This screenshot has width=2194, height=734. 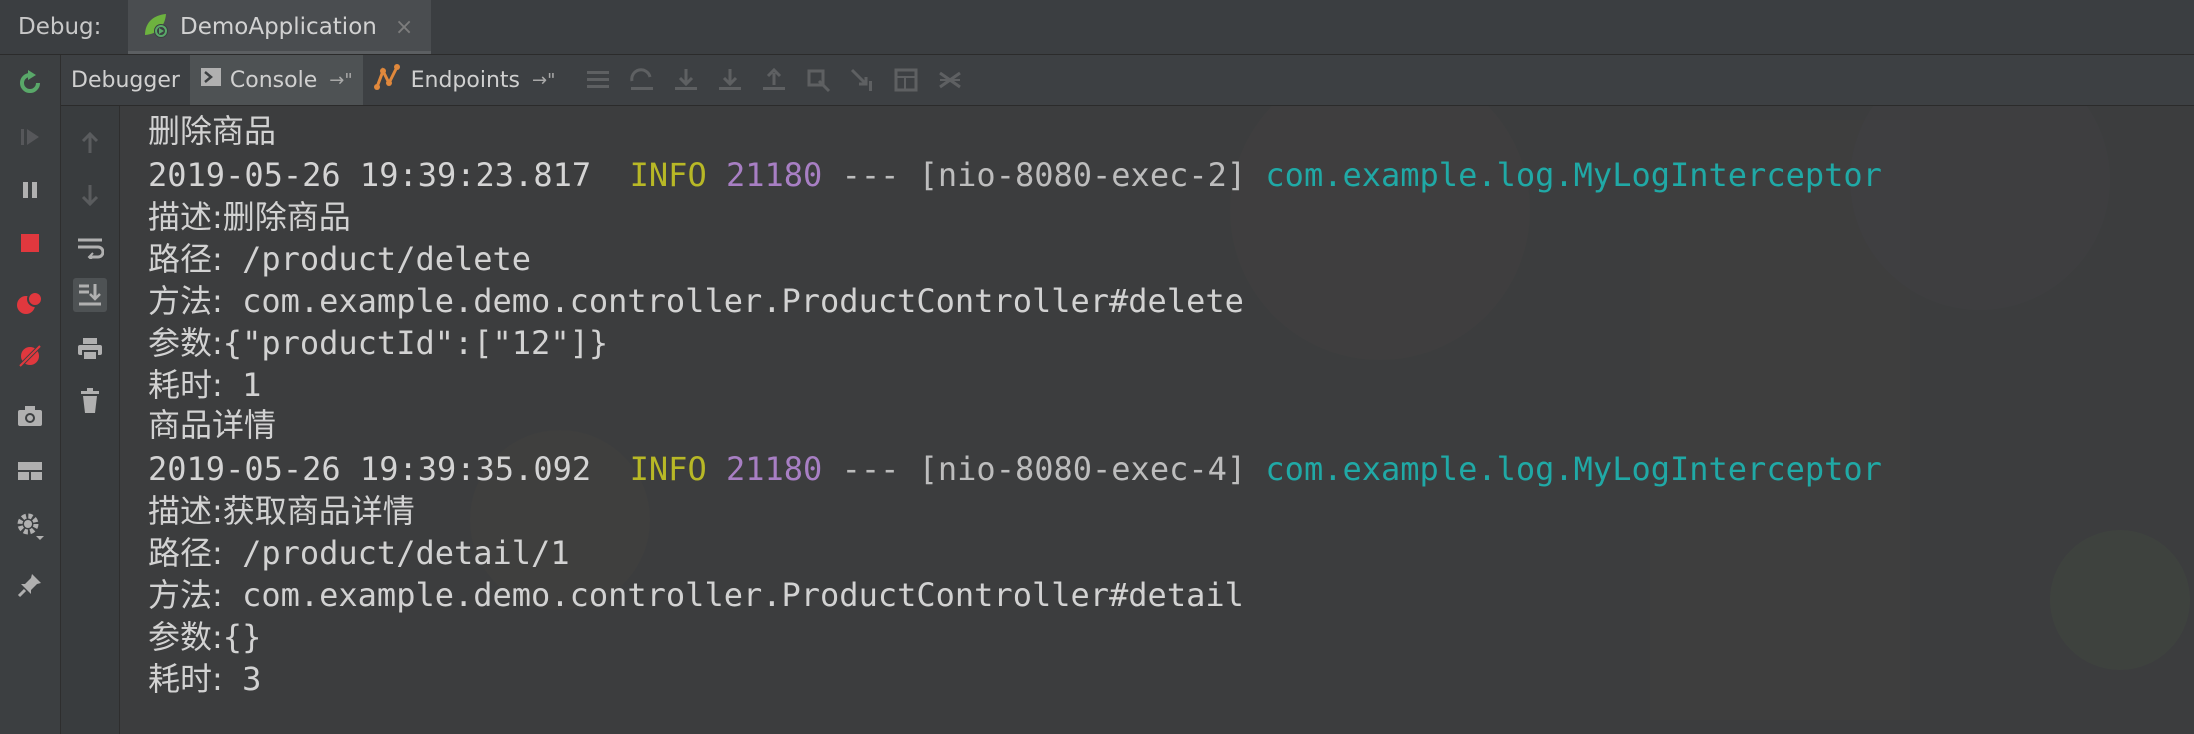 What do you see at coordinates (950, 80) in the screenshot?
I see `trace-current-stream-icon` at bounding box center [950, 80].